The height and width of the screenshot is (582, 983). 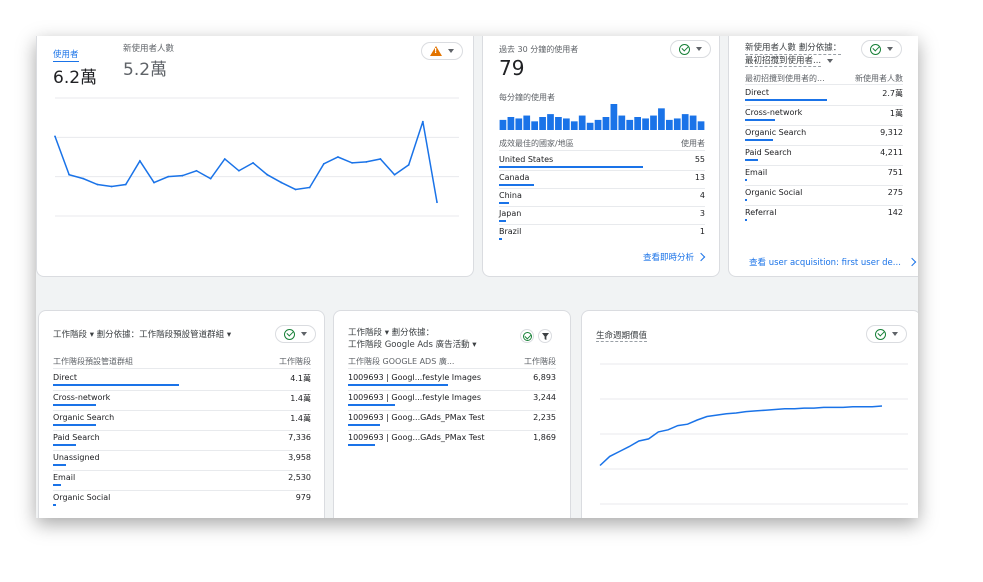 I want to click on row-value: 1萬, so click(x=896, y=113).